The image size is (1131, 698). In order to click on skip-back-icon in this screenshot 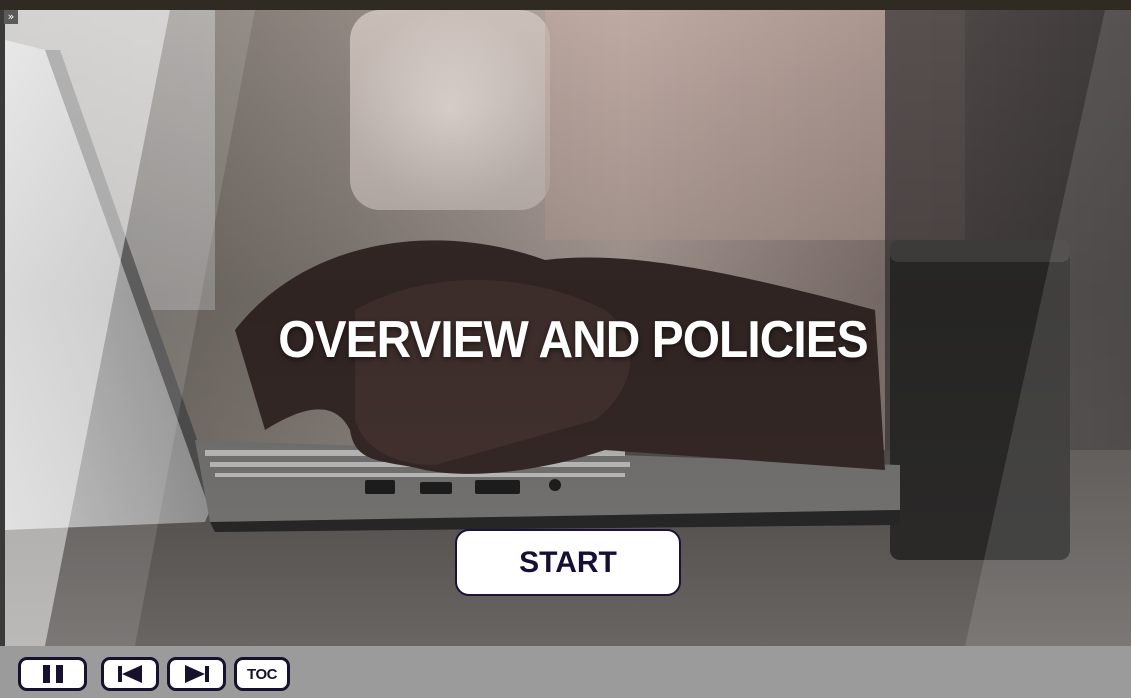, I will do `click(130, 674)`.